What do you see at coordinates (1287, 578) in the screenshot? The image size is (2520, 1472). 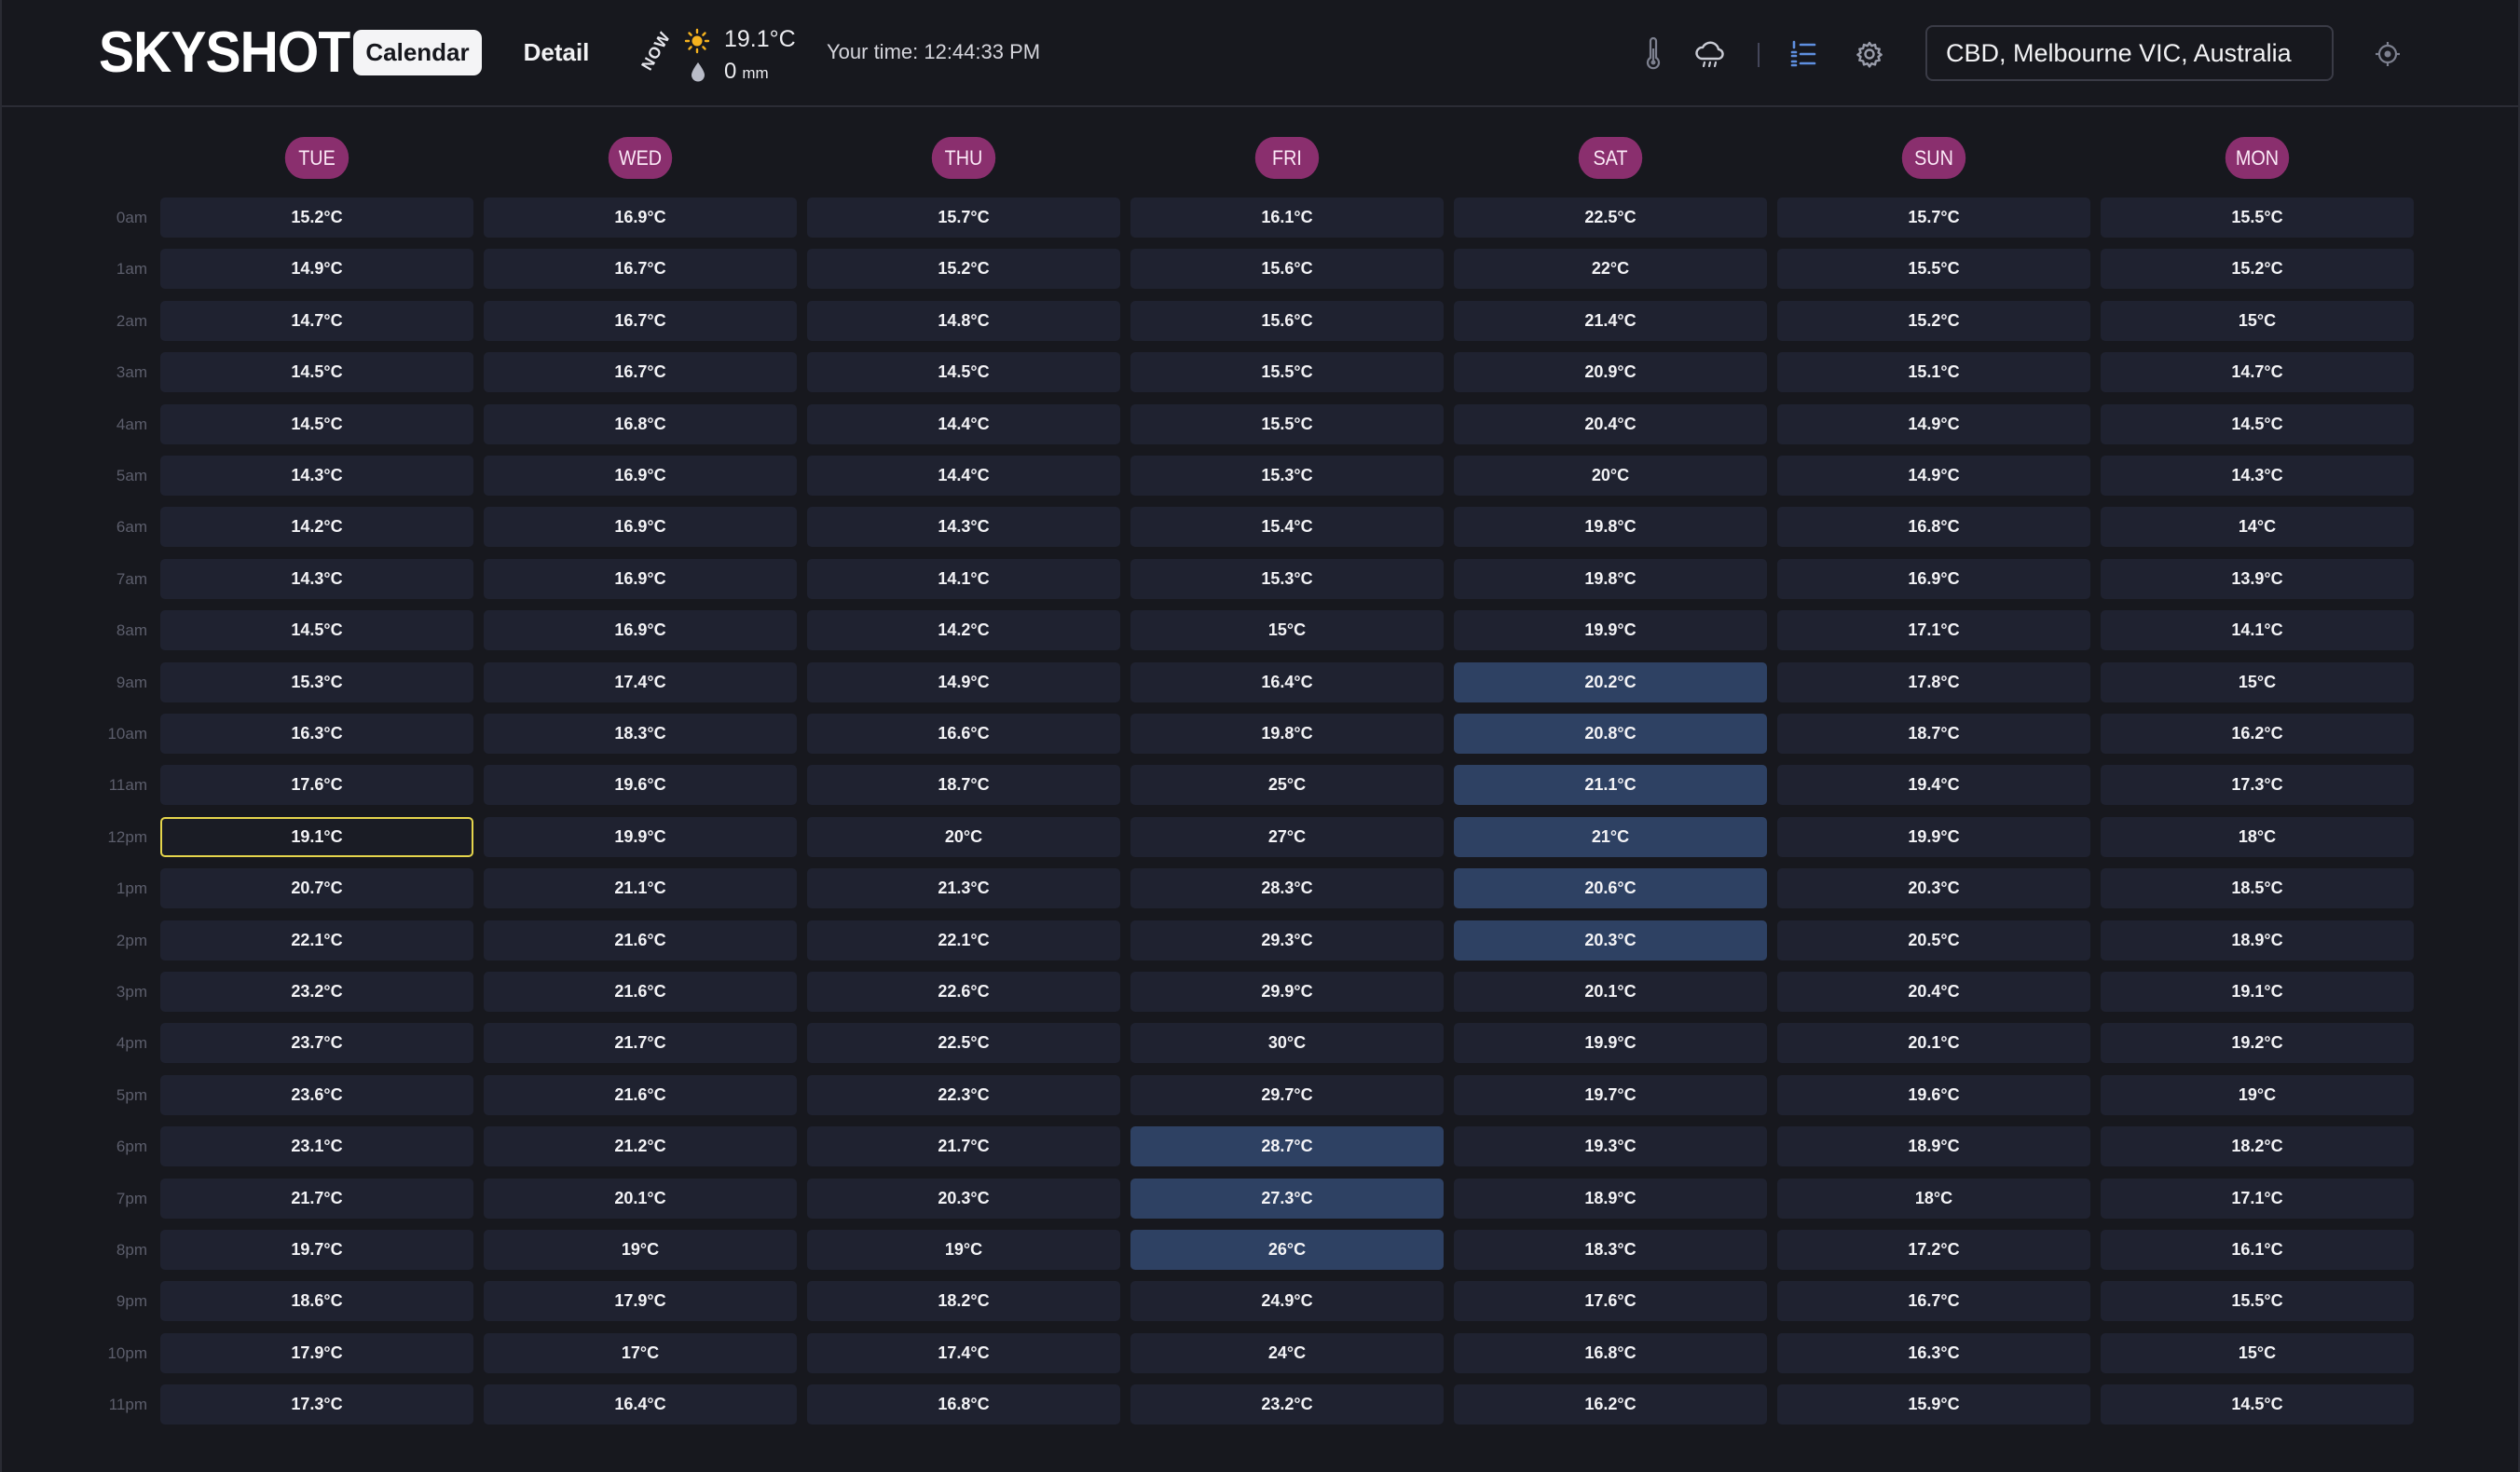 I see `temperature-cell: 15.3°C` at bounding box center [1287, 578].